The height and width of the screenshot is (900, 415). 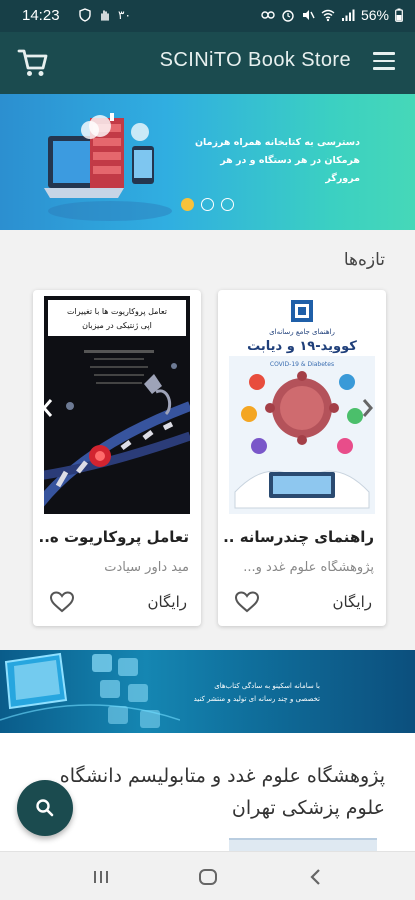 What do you see at coordinates (288, 16) in the screenshot?
I see `alarm-icon` at bounding box center [288, 16].